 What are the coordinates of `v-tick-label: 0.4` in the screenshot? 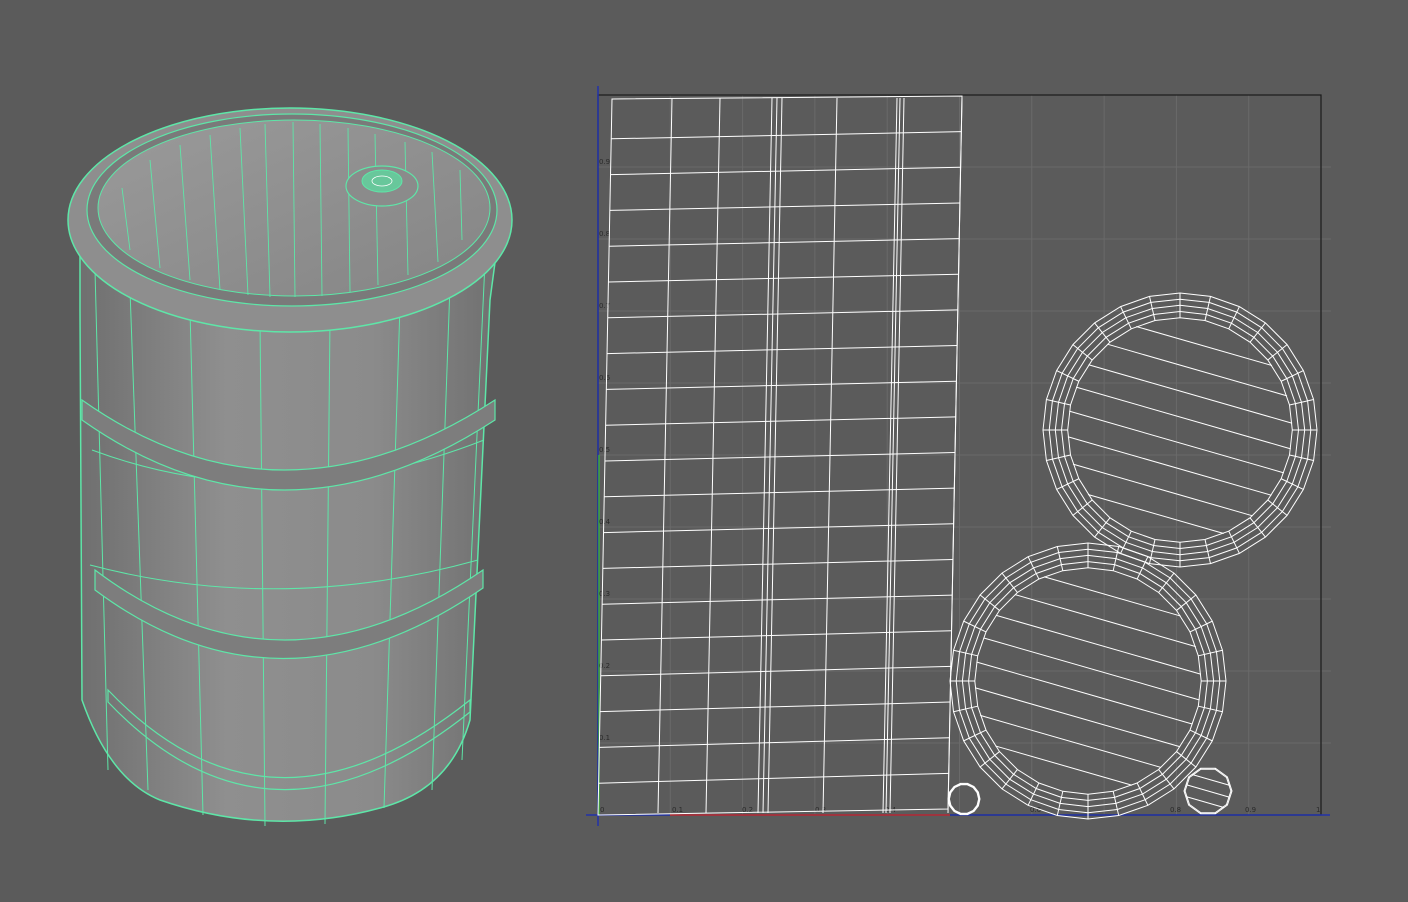 It's located at (605, 522).